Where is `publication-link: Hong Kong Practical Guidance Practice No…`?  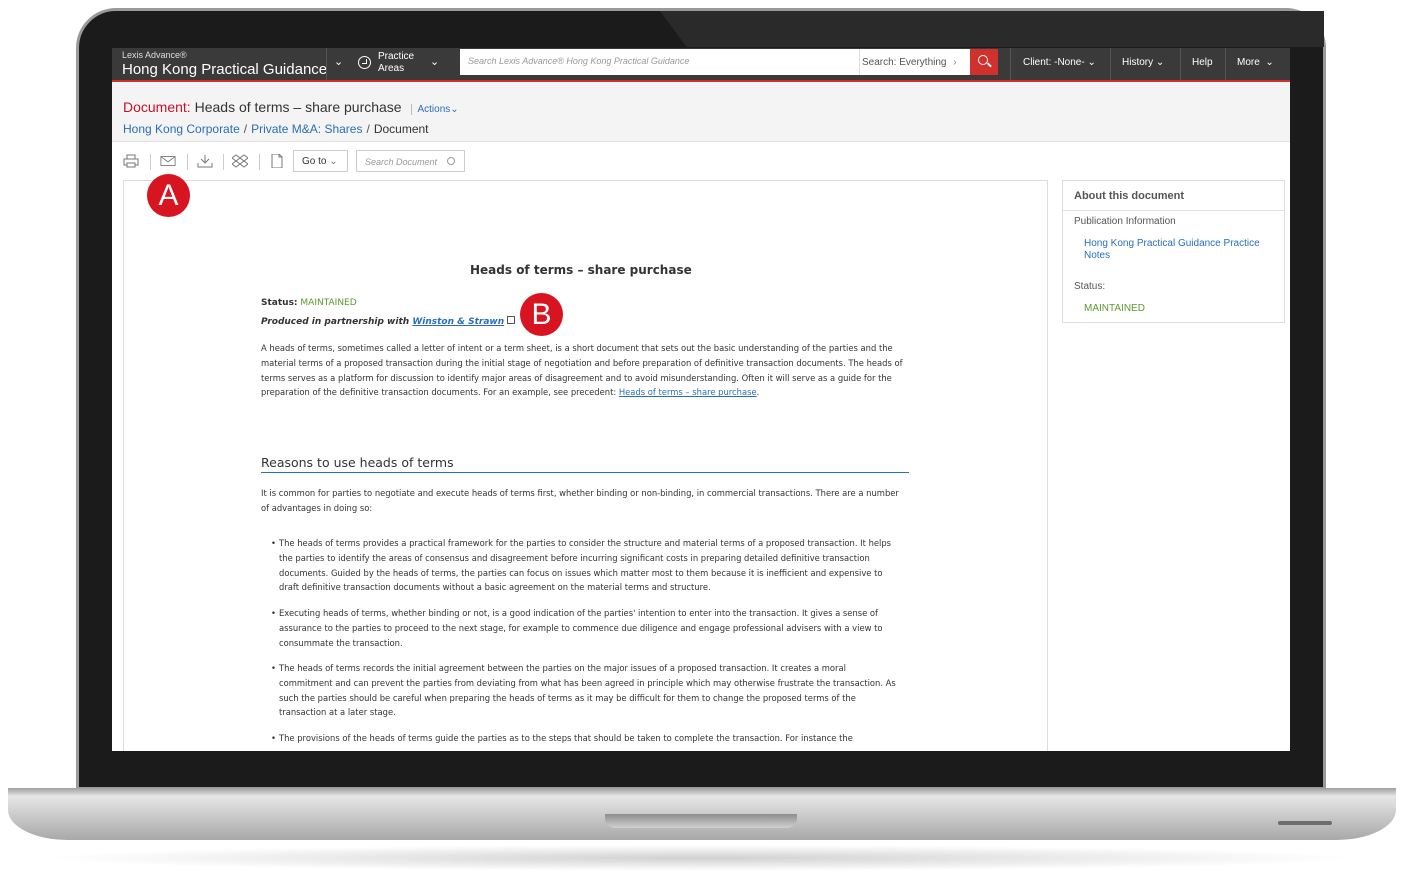 publication-link: Hong Kong Practical Guidance Practice No… is located at coordinates (1179, 250).